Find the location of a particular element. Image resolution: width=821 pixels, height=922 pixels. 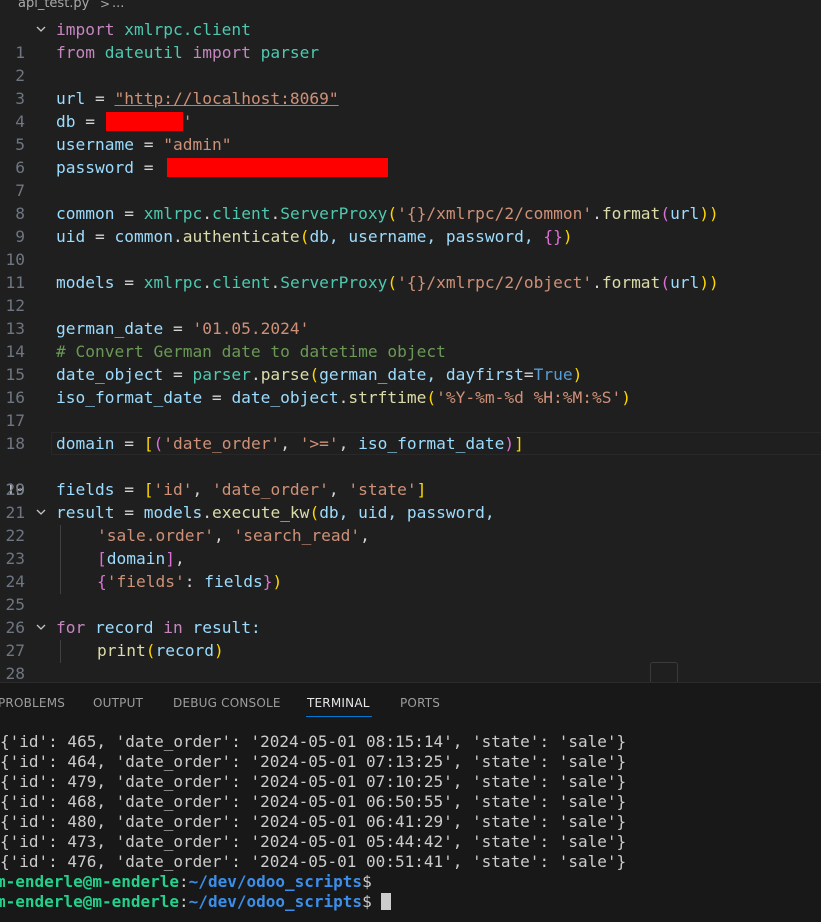

code-text: 'sale.order', 'search_read', is located at coordinates (233, 535).